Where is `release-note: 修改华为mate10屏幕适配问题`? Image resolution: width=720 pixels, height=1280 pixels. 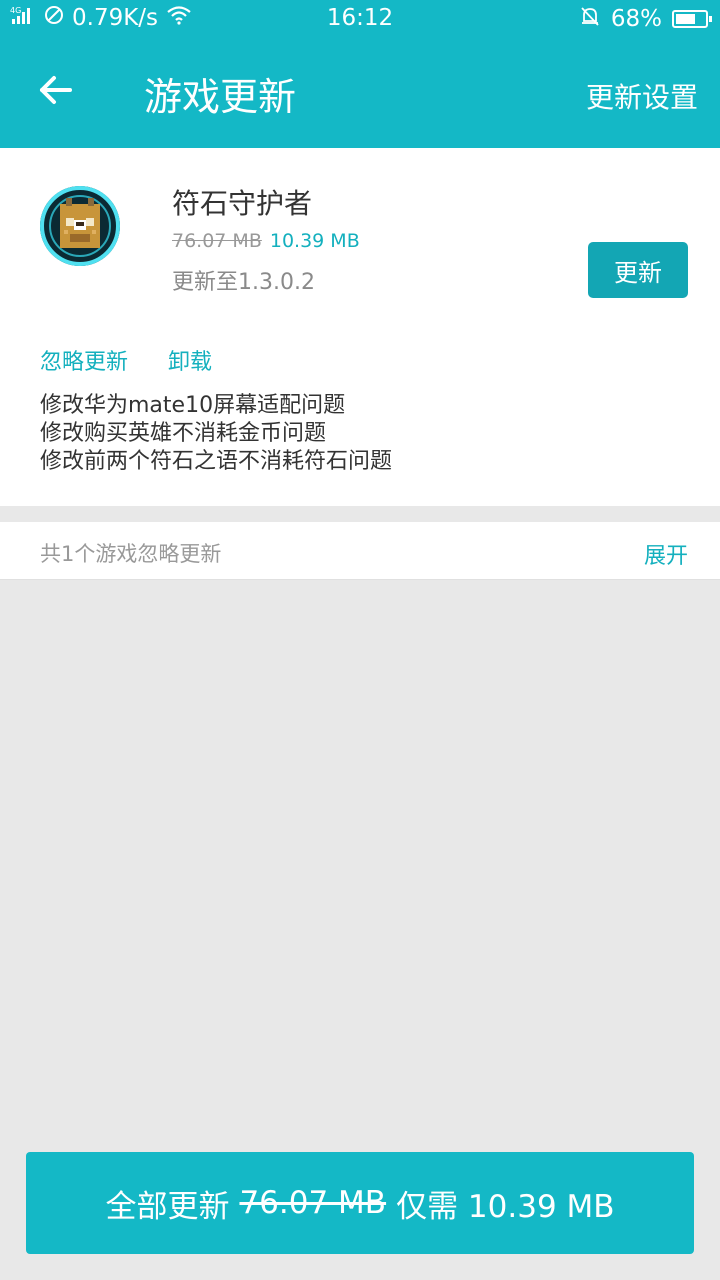
release-note: 修改华为mate10屏幕适配问题 is located at coordinates (193, 405).